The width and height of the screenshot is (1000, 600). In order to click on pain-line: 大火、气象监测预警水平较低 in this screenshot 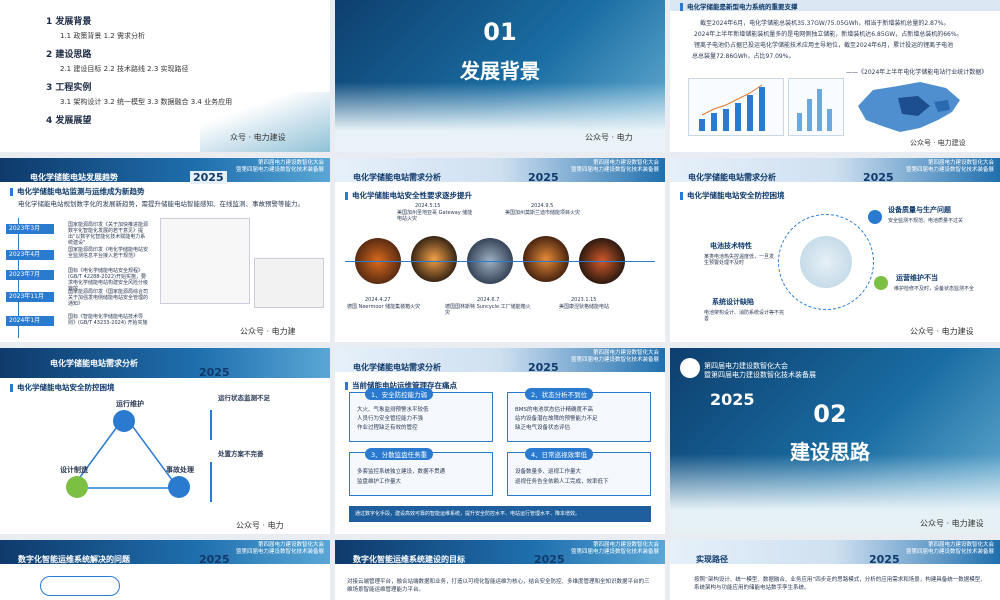, I will do `click(393, 410)`.